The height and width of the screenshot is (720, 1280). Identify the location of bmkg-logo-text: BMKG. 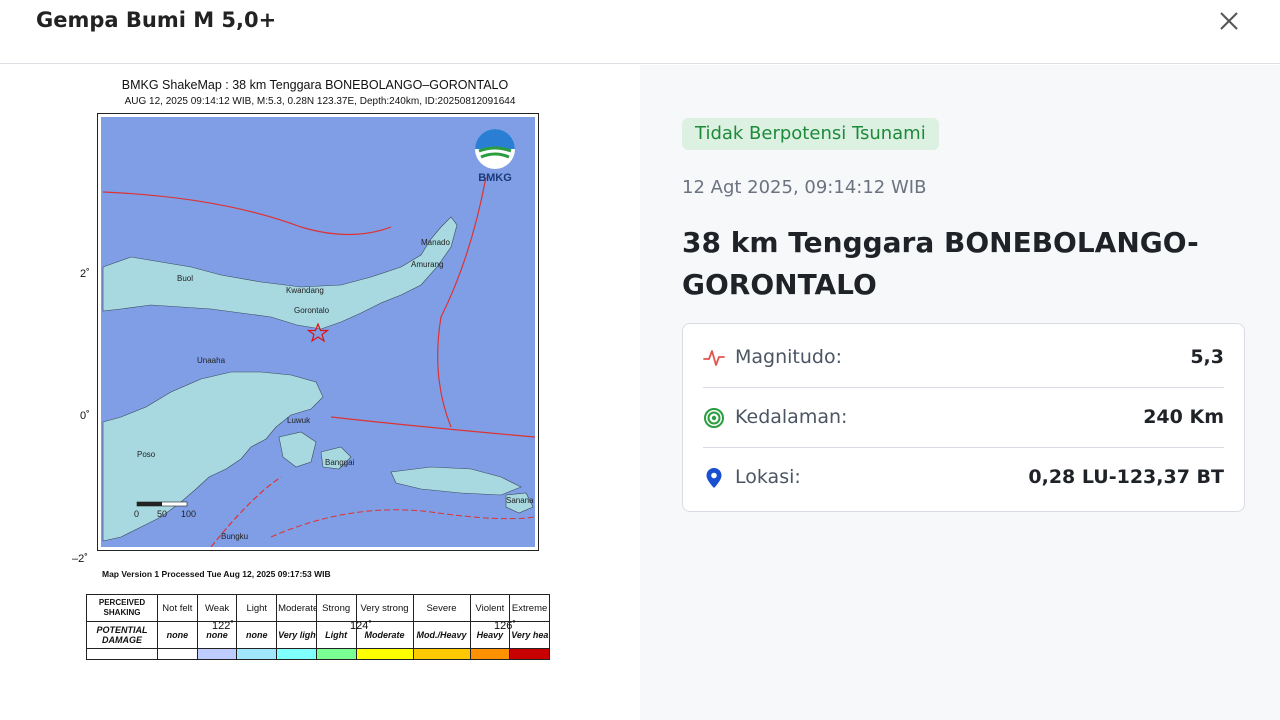
(495, 178).